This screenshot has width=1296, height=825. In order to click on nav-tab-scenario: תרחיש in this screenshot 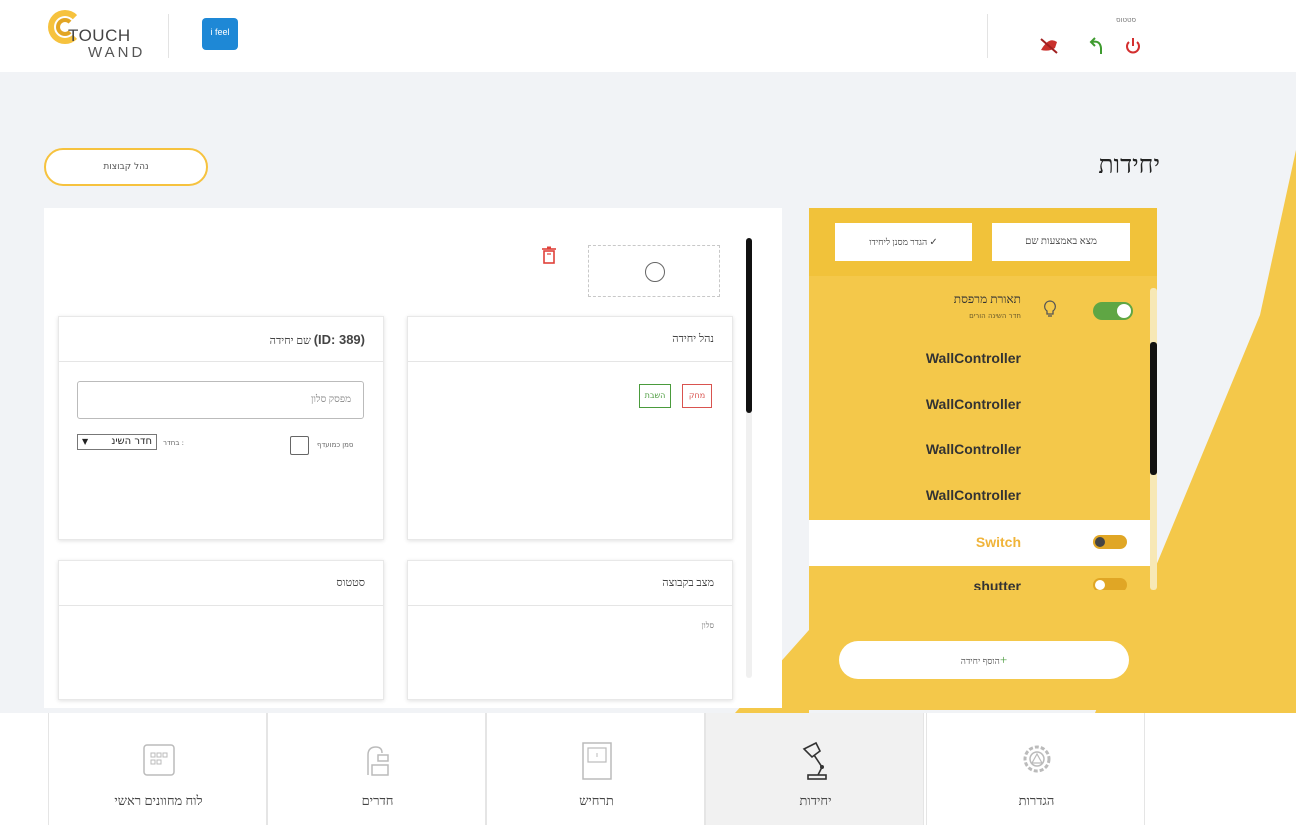, I will do `click(595, 769)`.